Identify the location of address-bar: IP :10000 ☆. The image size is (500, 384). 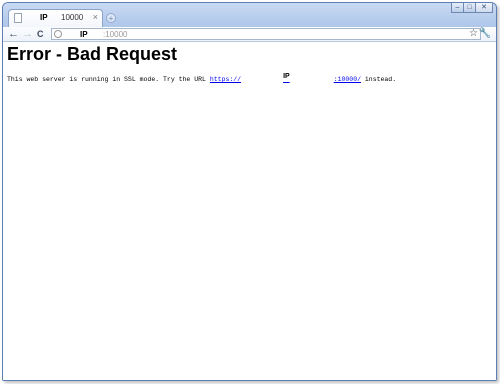
(266, 34).